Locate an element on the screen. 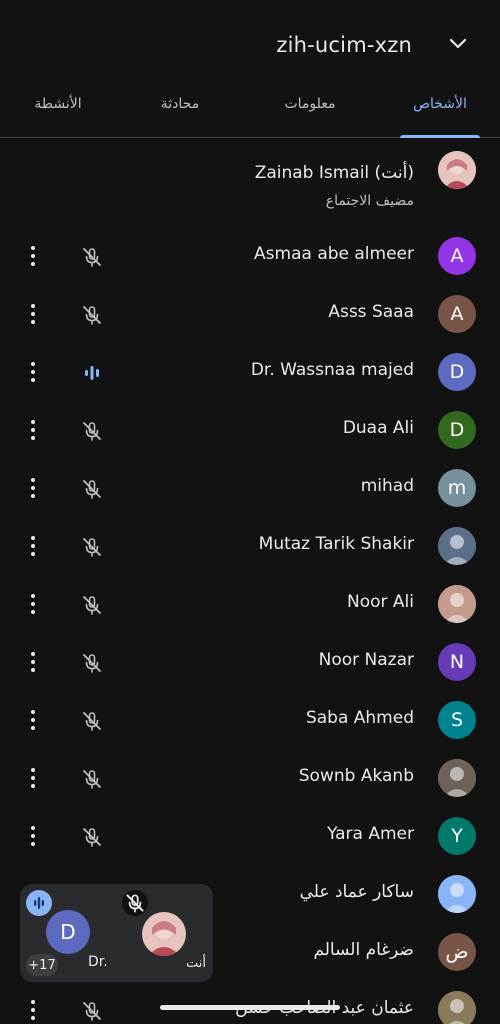 This screenshot has width=500, height=1024. participant-name: Noor Ali is located at coordinates (380, 602).